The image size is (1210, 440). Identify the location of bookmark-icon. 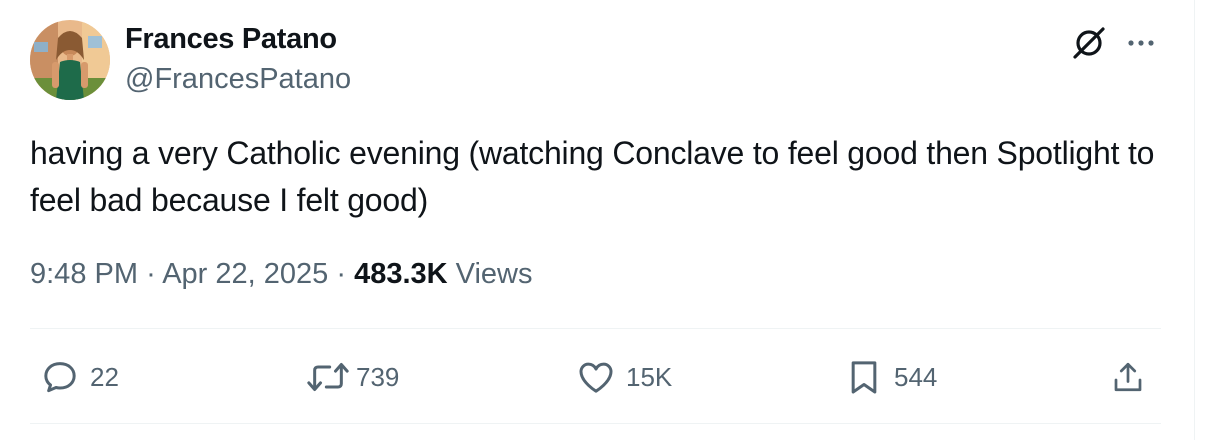
(864, 377).